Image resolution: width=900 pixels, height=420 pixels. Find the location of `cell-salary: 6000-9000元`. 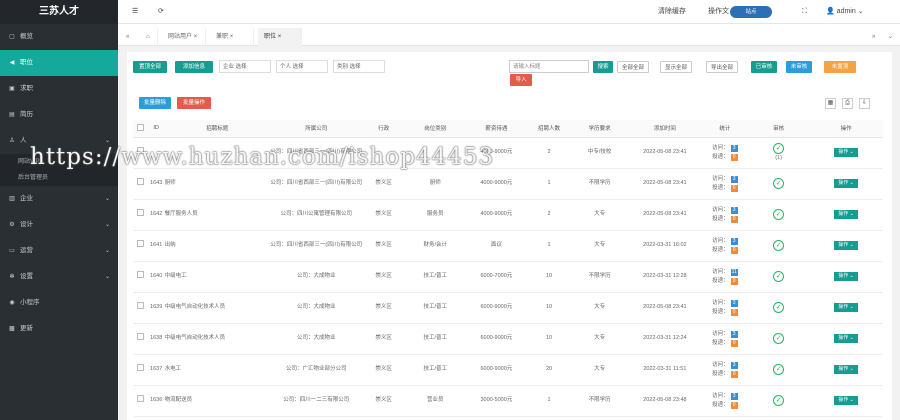

cell-salary: 6000-9000元 is located at coordinates (496, 339).